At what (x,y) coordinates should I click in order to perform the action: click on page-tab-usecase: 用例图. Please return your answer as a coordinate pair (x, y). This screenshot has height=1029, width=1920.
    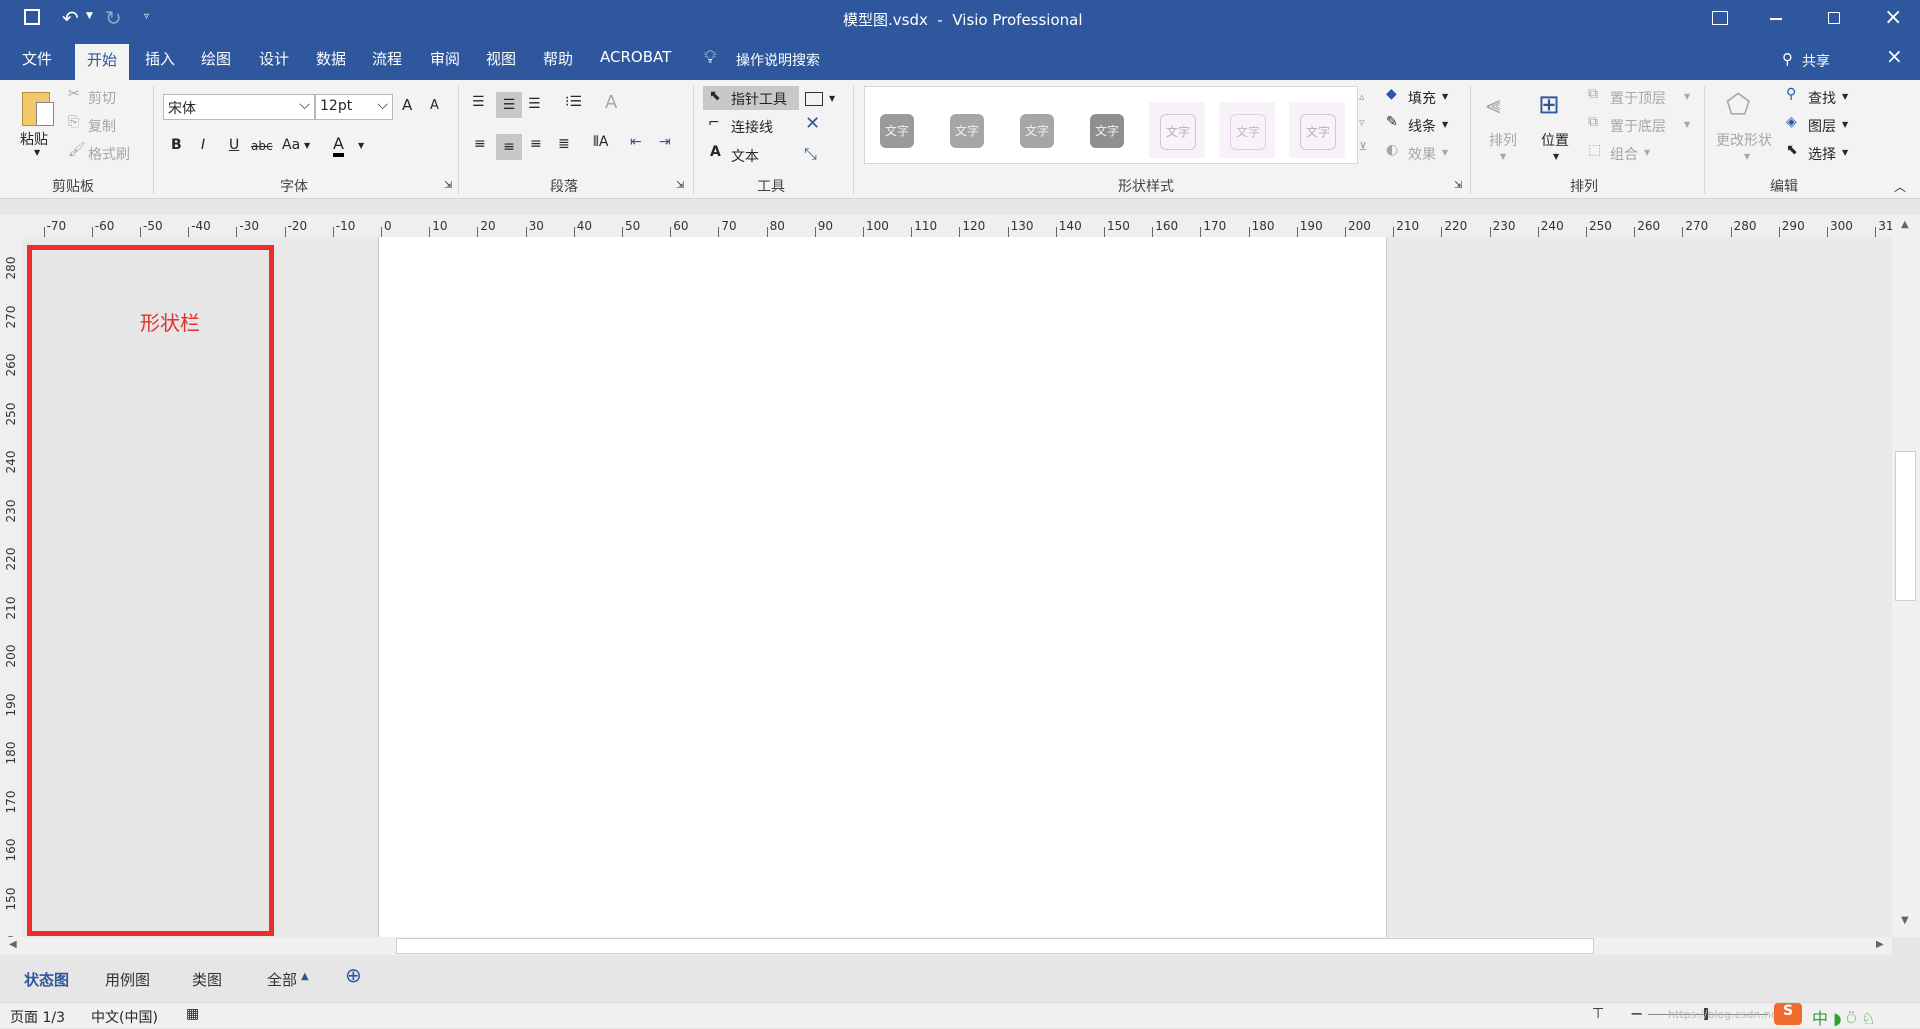
    Looking at the image, I should click on (127, 979).